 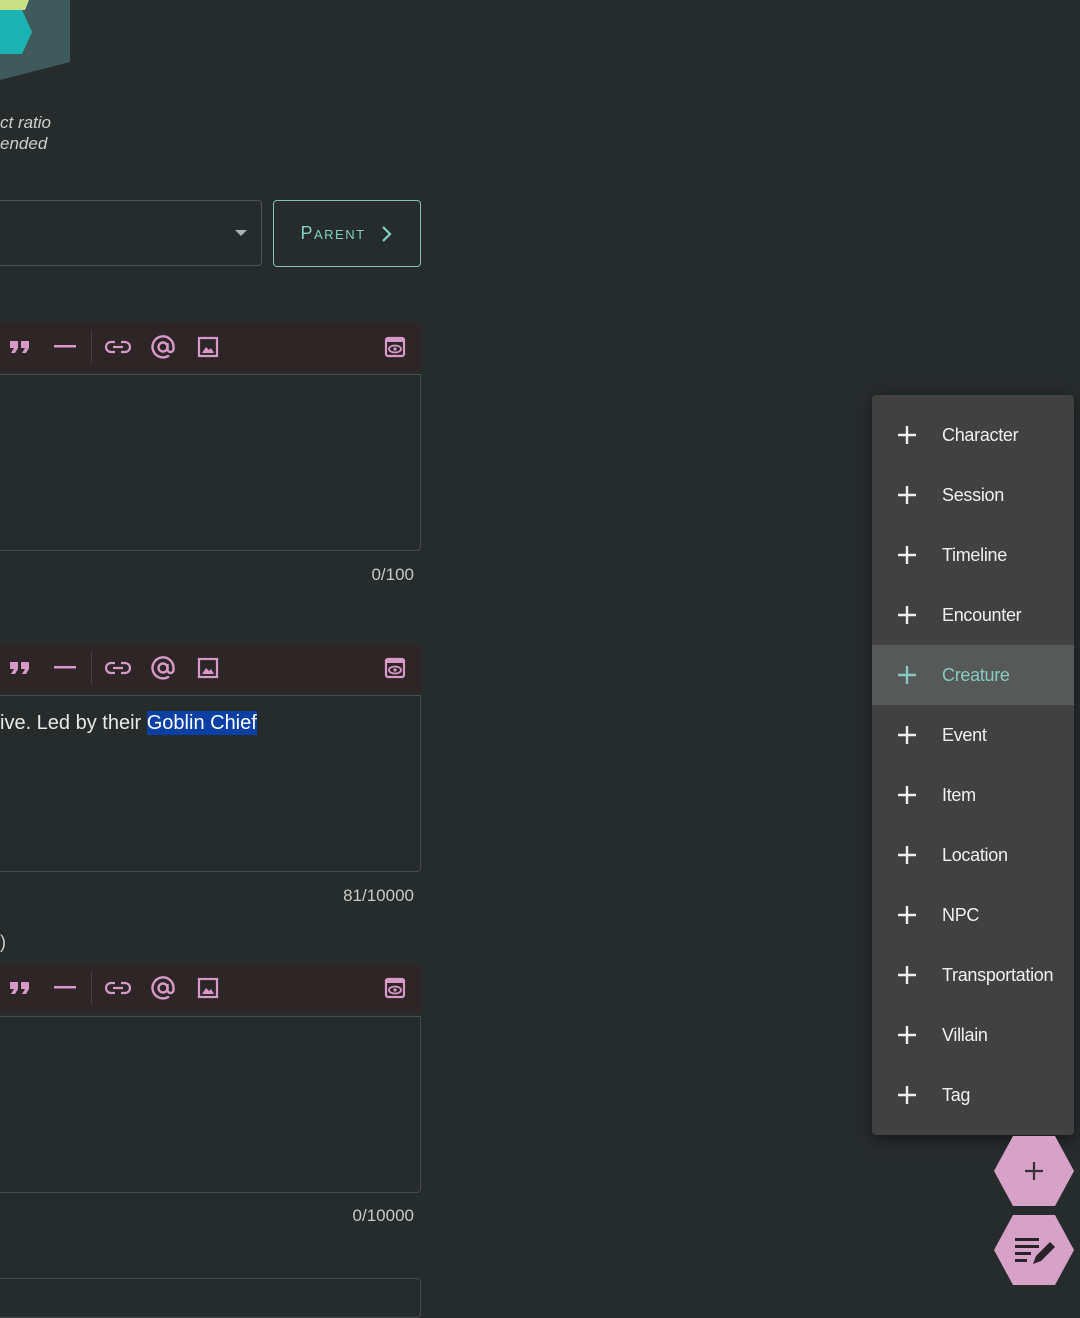 What do you see at coordinates (383, 1215) in the screenshot?
I see `character-counter: 0/10000` at bounding box center [383, 1215].